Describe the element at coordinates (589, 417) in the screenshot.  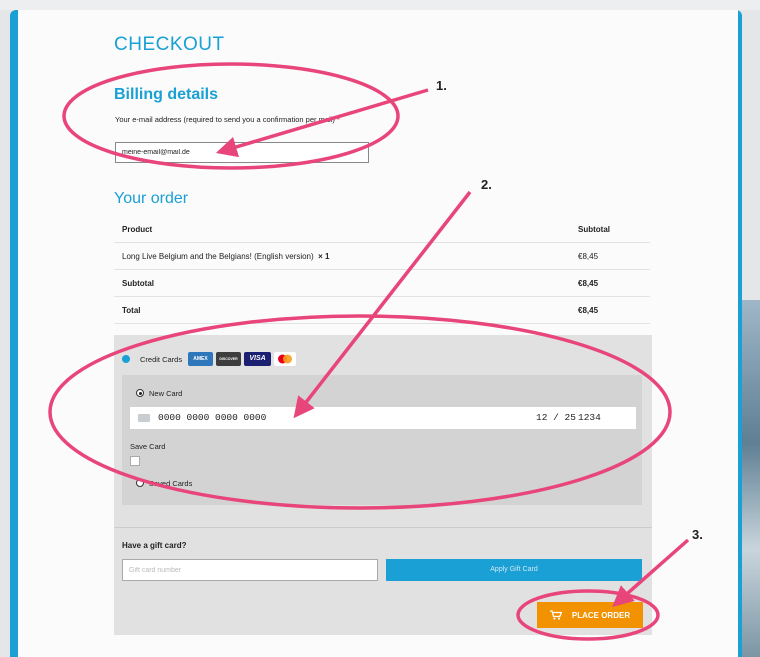
I see `card-cvc-input: 1234` at that location.